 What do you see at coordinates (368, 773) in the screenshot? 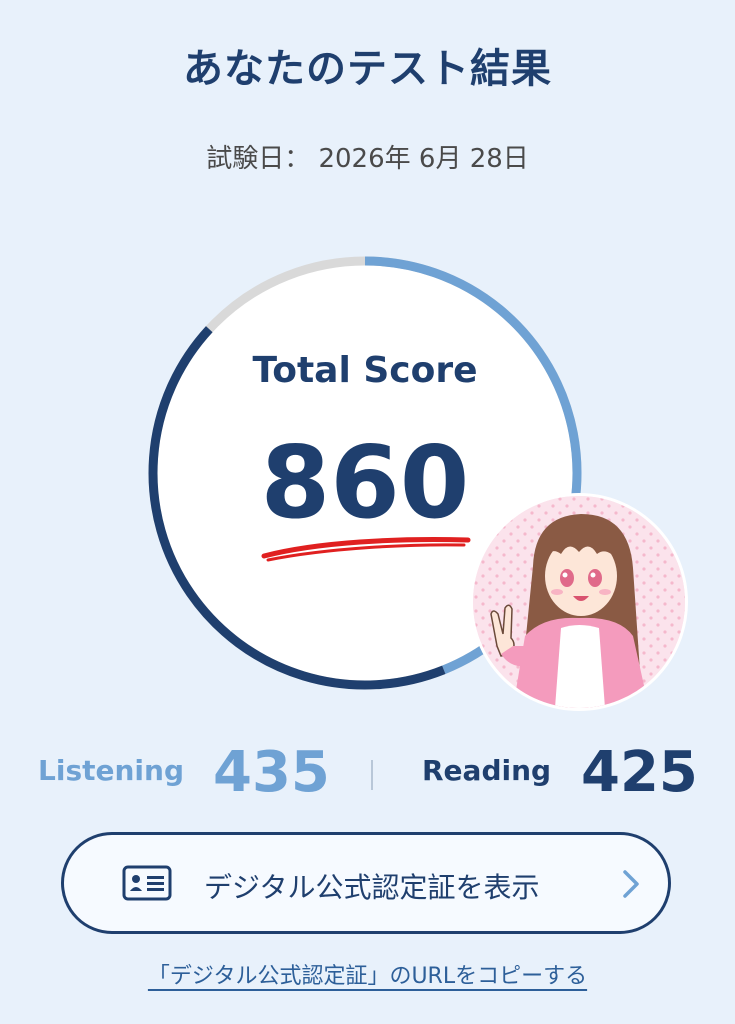
I see `section-scores: Listening 435 Reading 425` at bounding box center [368, 773].